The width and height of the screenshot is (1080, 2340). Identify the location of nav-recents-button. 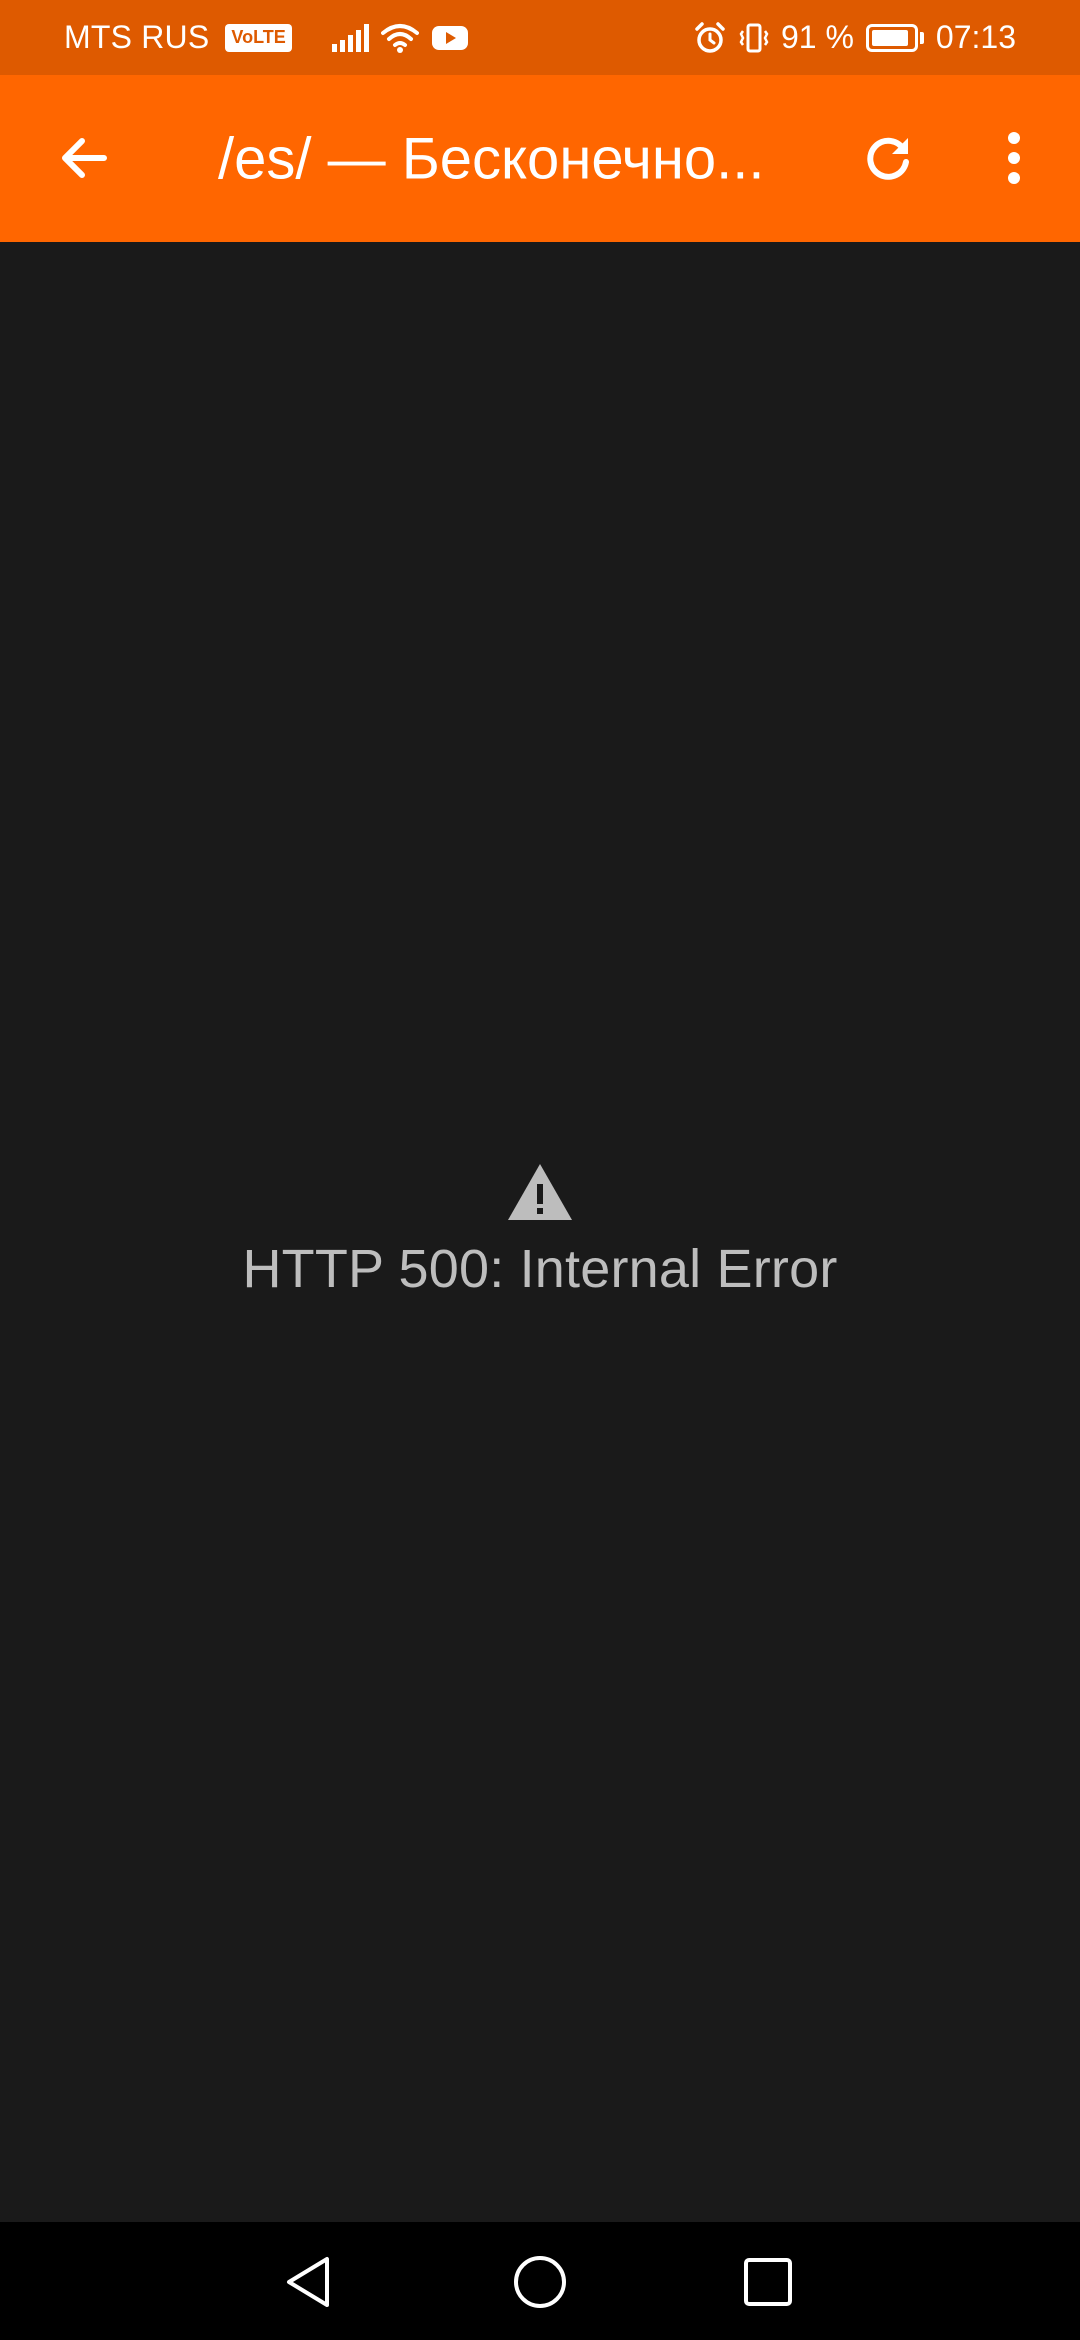
(768, 2282).